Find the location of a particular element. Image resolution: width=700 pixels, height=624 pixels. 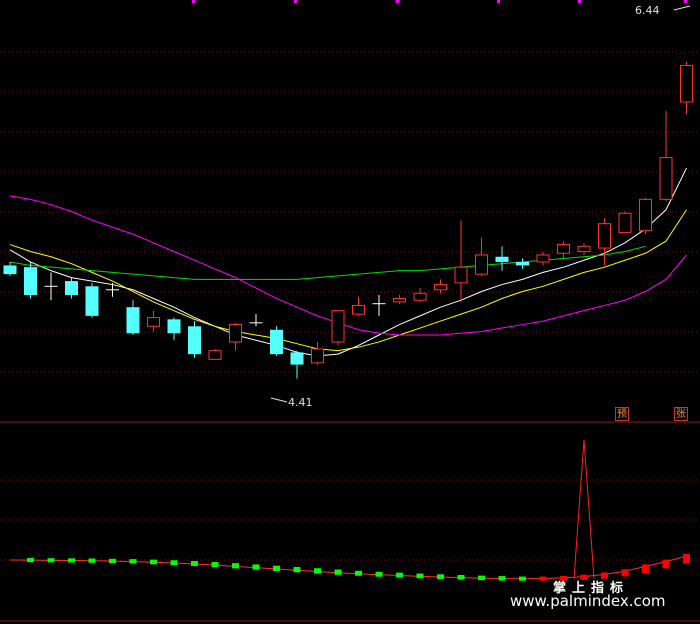

low-pointer is located at coordinates (279, 400).